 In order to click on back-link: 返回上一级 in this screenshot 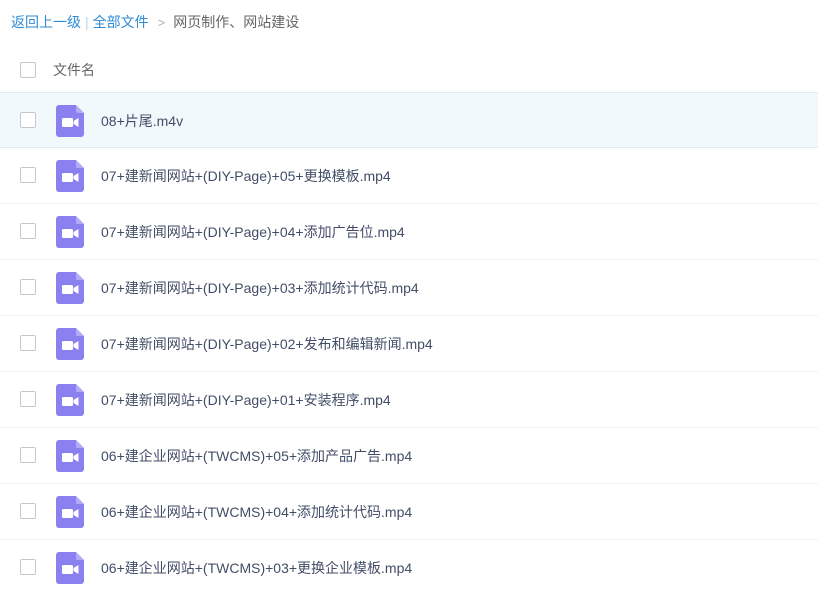, I will do `click(46, 22)`.